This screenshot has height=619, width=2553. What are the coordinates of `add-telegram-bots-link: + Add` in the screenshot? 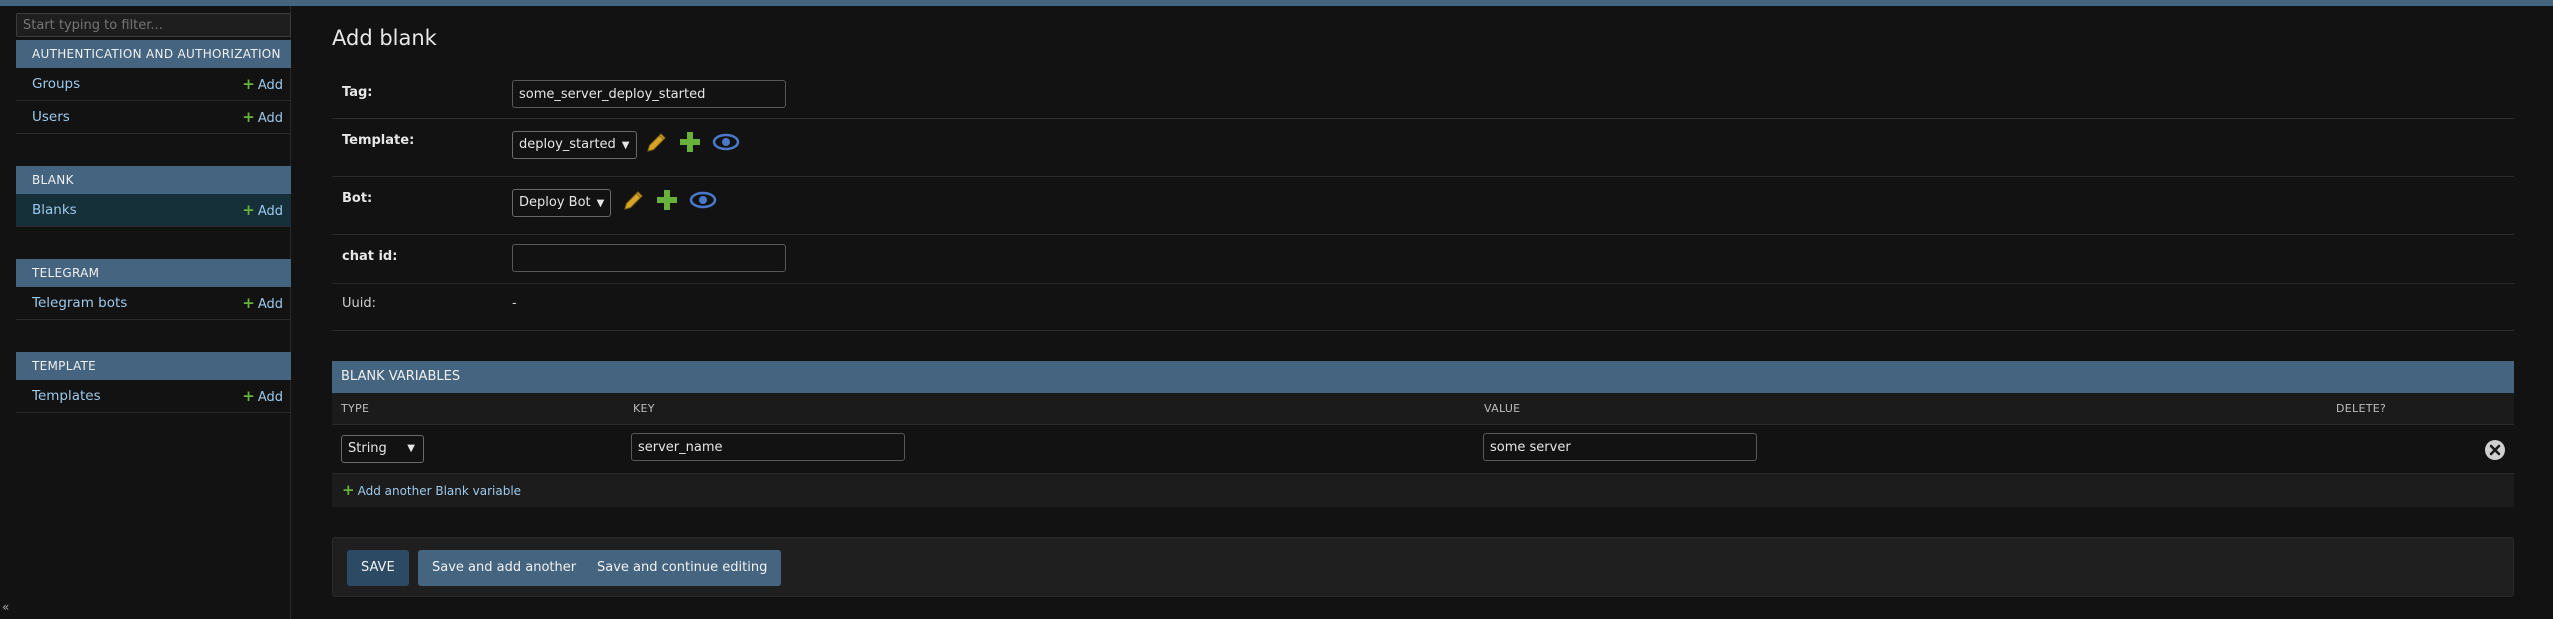 It's located at (262, 304).